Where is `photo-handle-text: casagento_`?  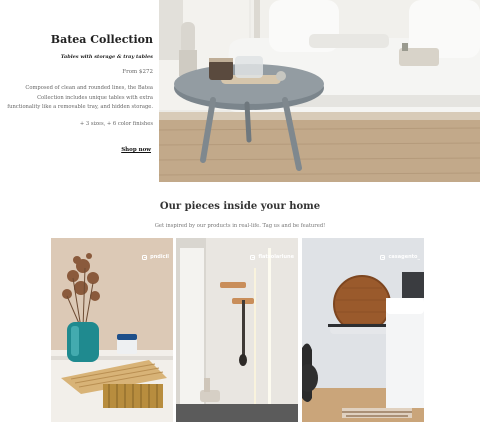 photo-handle-text: casagento_ is located at coordinates (404, 257).